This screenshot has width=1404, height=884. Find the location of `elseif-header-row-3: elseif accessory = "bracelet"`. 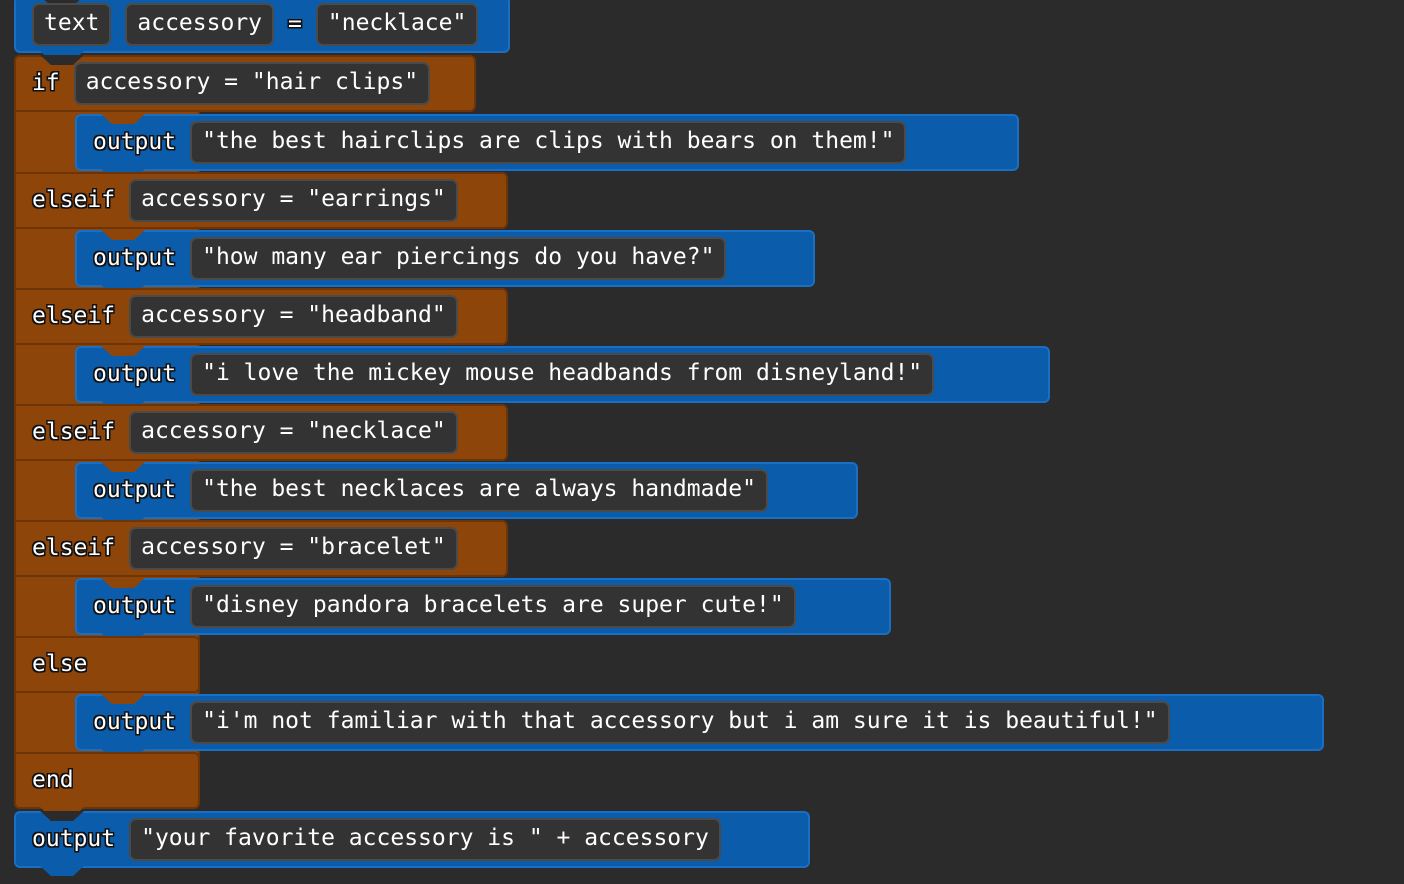

elseif-header-row-3: elseif accessory = "bracelet" is located at coordinates (261, 548).